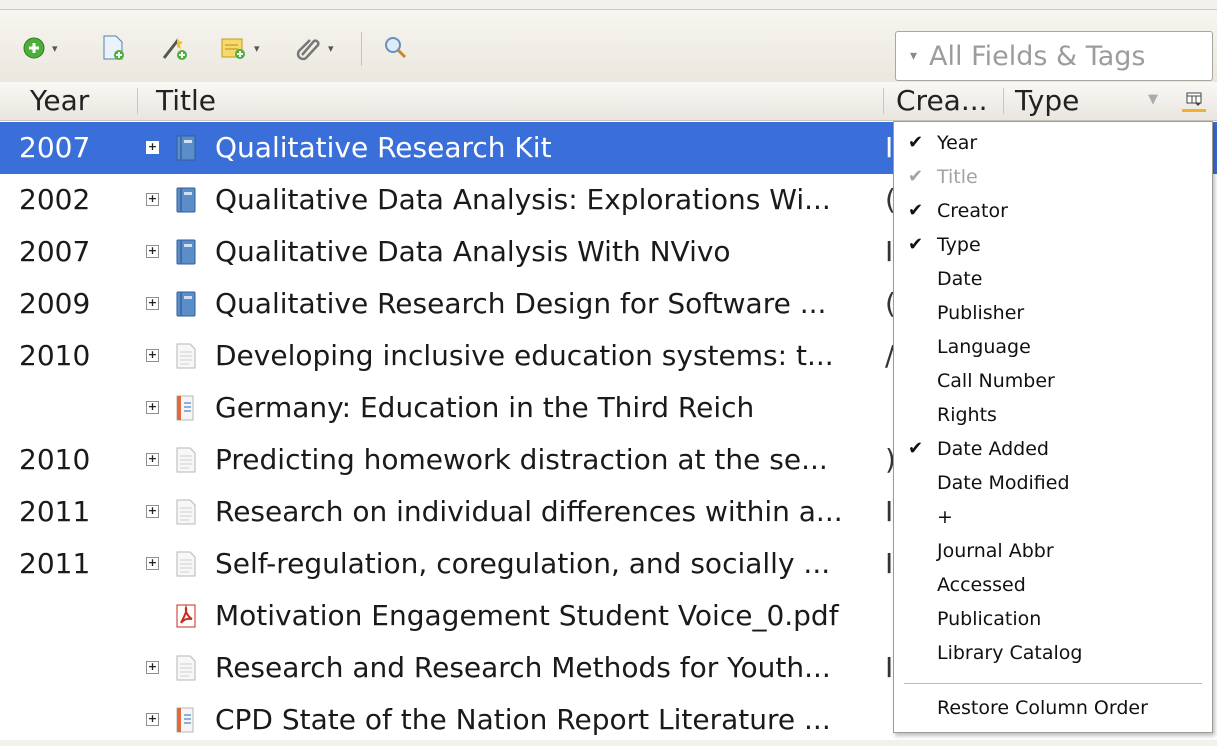 The width and height of the screenshot is (1217, 746). I want to click on toolbar: ▾ ▾ ▾ ▾, so click(608, 46).